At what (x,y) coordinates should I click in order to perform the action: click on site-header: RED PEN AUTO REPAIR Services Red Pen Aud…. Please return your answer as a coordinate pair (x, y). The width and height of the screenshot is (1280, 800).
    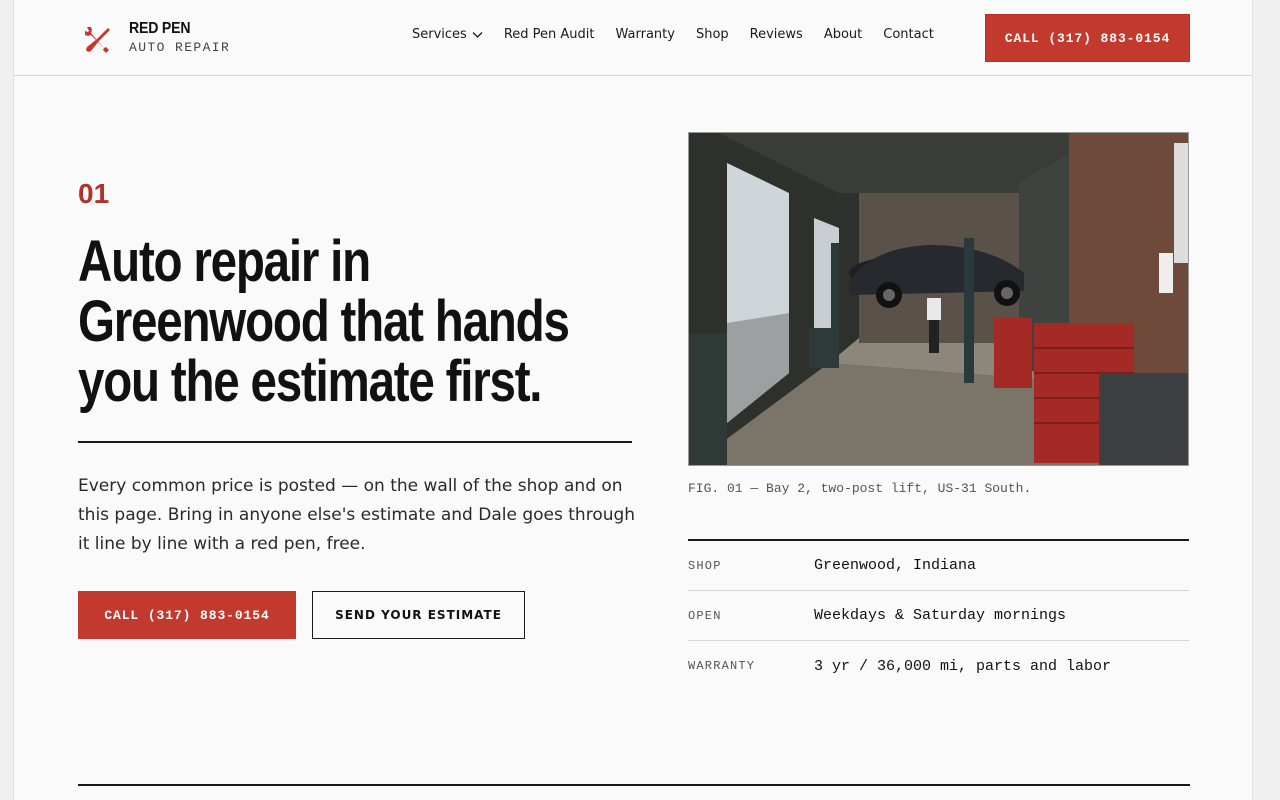
    Looking at the image, I should click on (633, 38).